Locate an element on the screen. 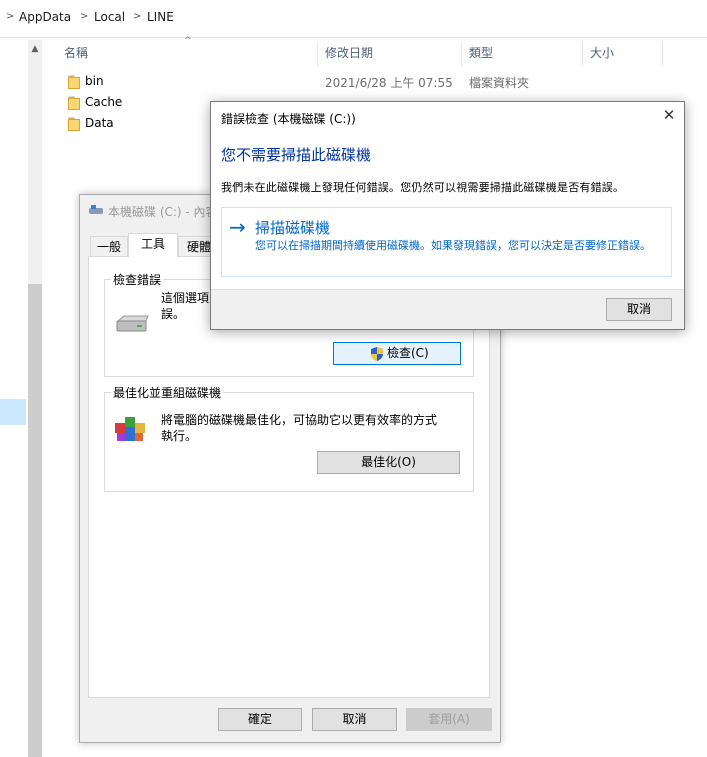  file-name: Cache is located at coordinates (104, 102).